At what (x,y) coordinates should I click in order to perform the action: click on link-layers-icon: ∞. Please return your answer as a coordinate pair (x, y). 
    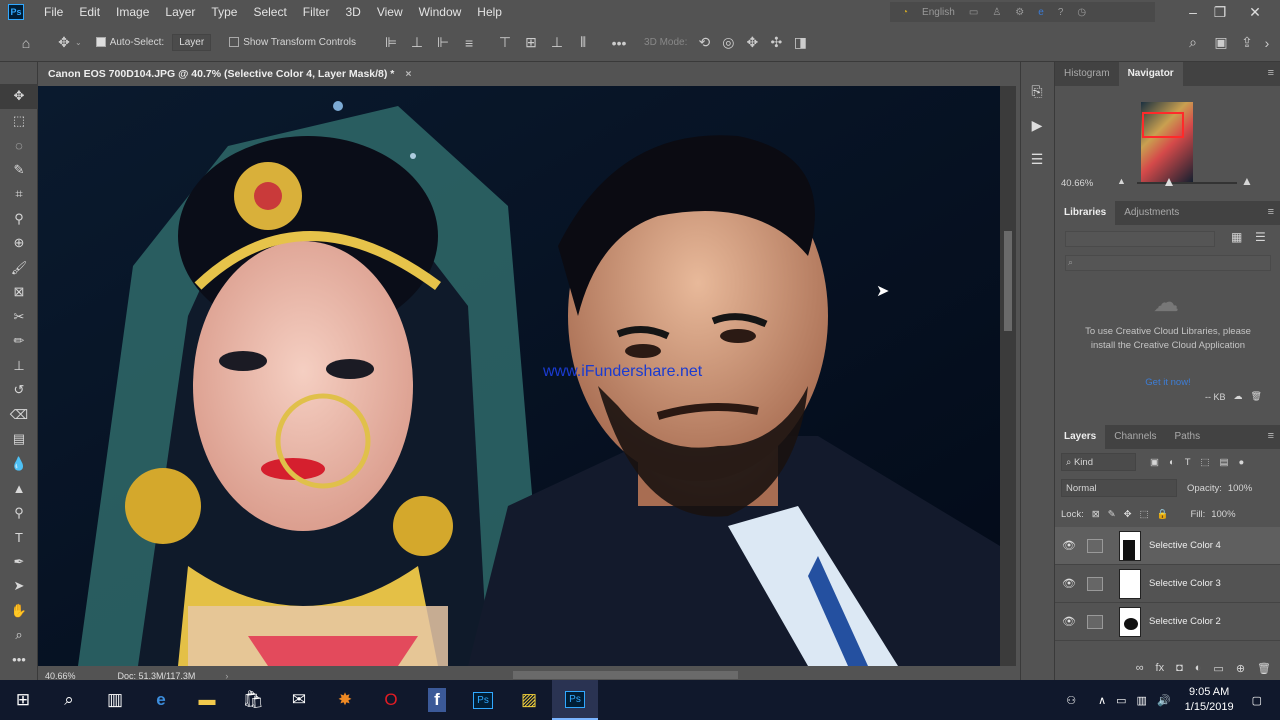
    Looking at the image, I should click on (1140, 668).